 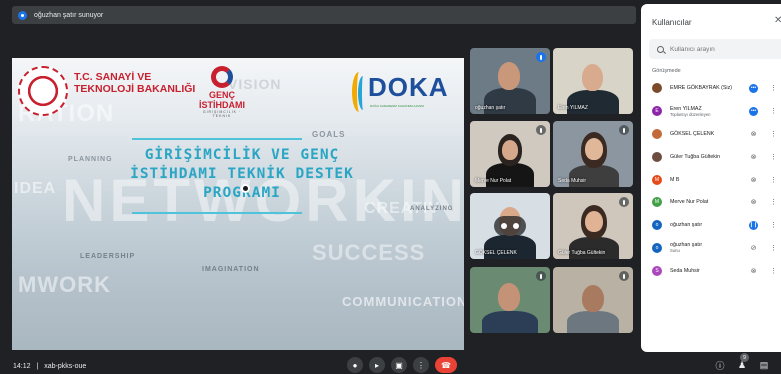 I want to click on call-controls: ● ▸ ▣ ⋮ ☎, so click(x=402, y=365).